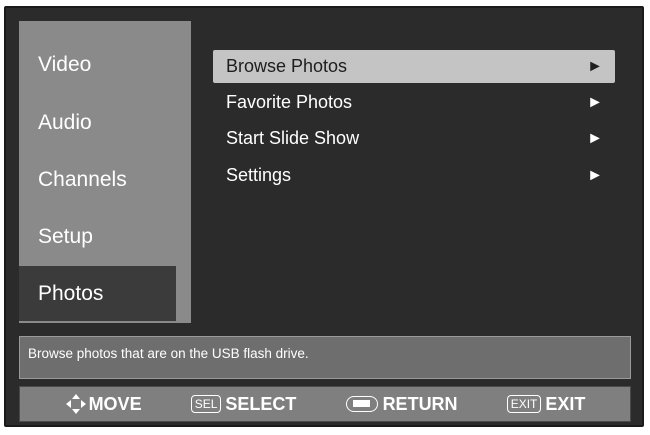 The image size is (650, 435). What do you see at coordinates (293, 138) in the screenshot?
I see `menu-item-label: Start Slide Show` at bounding box center [293, 138].